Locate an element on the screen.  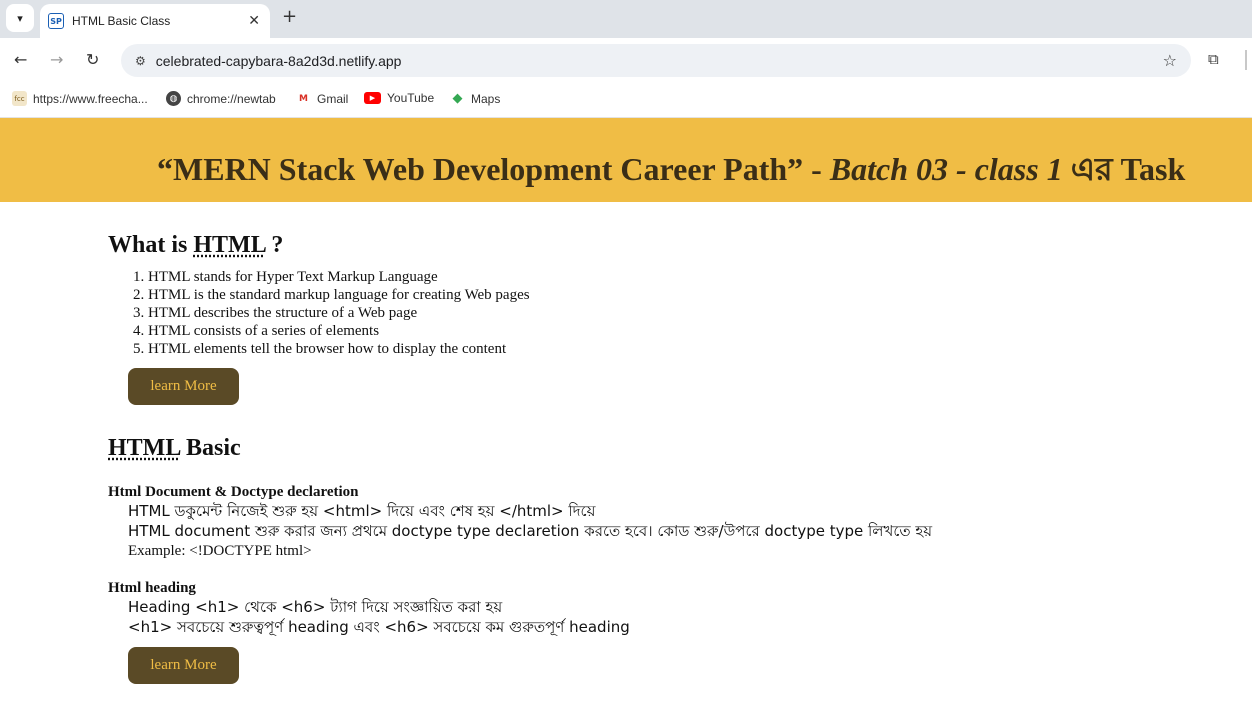
list-item: HTML consists of a series of elements is located at coordinates (688, 331).